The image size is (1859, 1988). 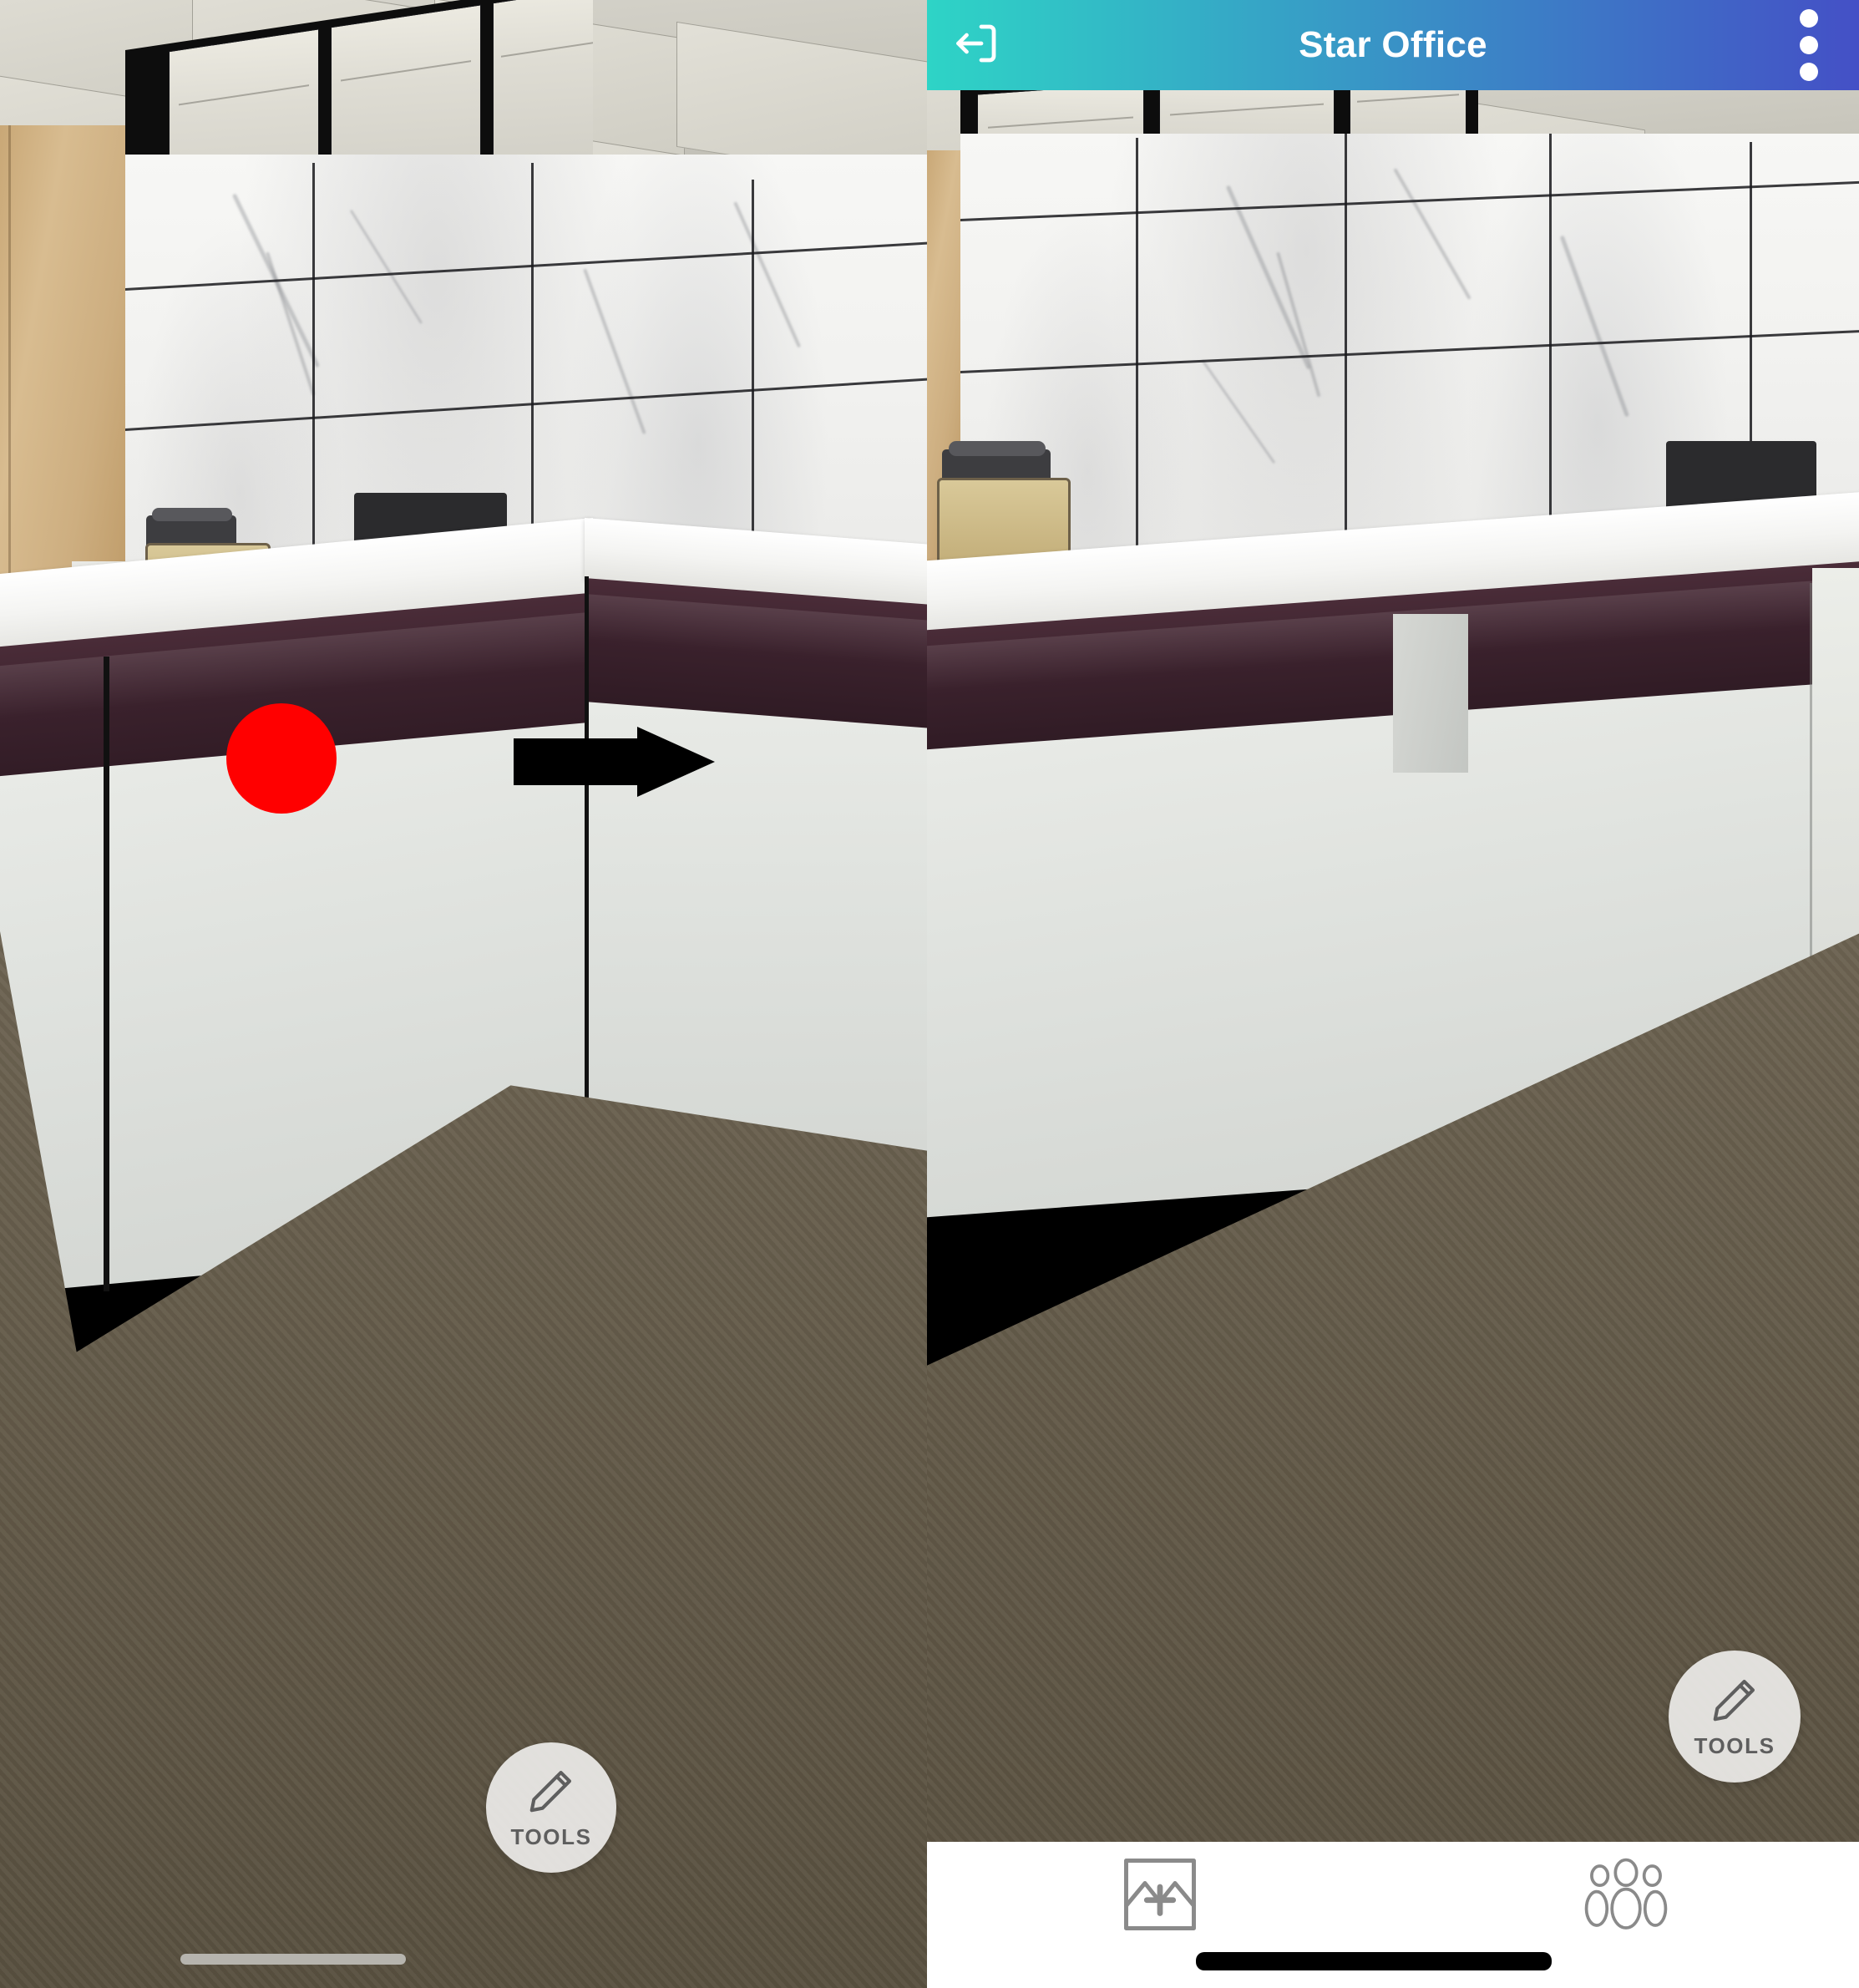 I want to click on exit-button, so click(x=977, y=45).